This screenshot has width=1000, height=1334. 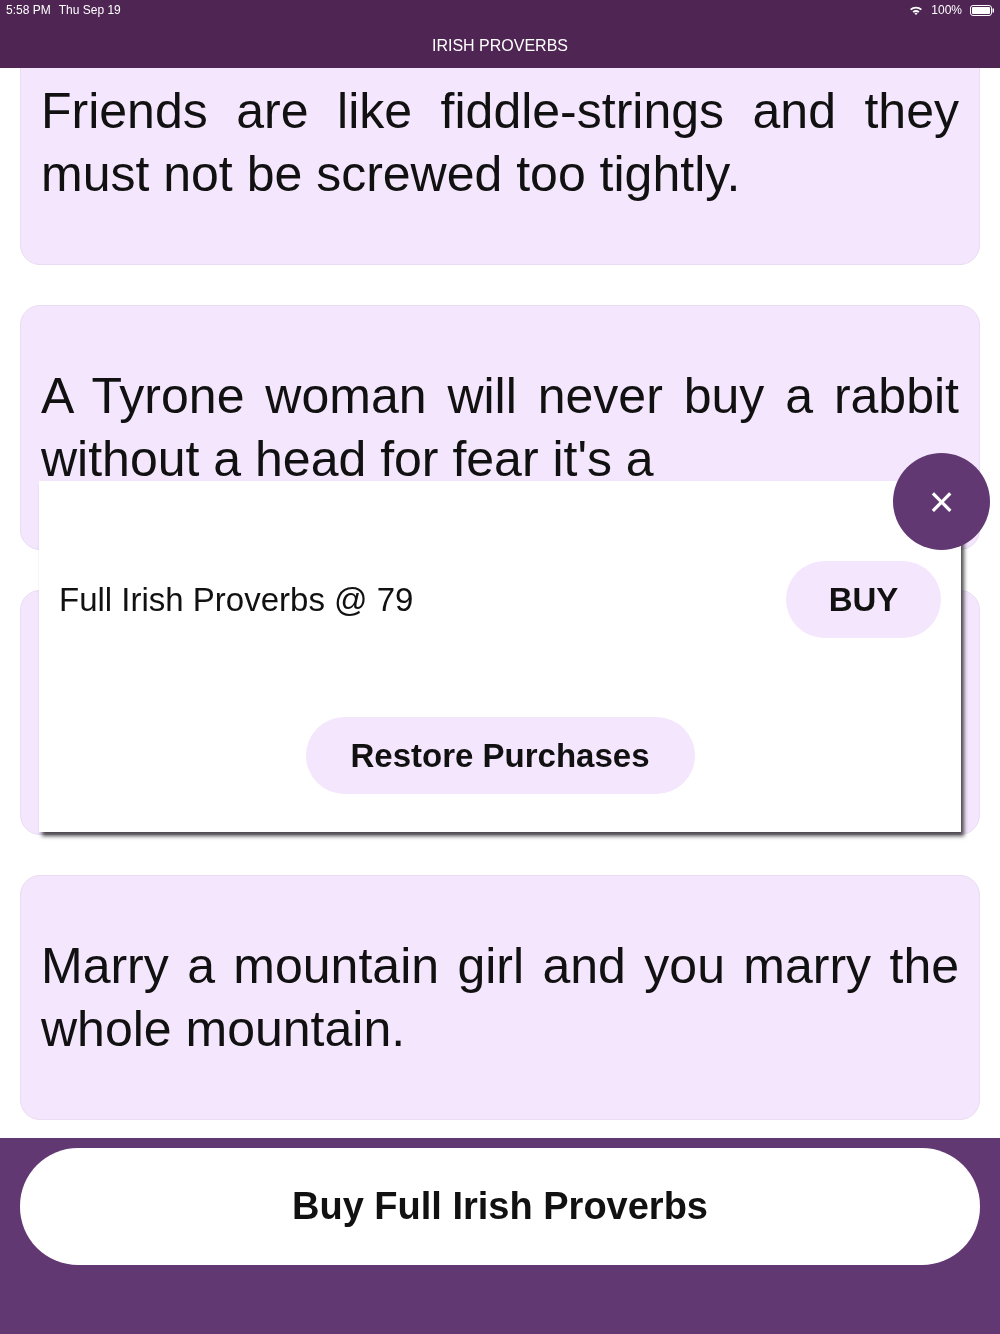 What do you see at coordinates (500, 997) in the screenshot?
I see `proverb-text: Marry a mountain girl and you marry the whole mountain.` at bounding box center [500, 997].